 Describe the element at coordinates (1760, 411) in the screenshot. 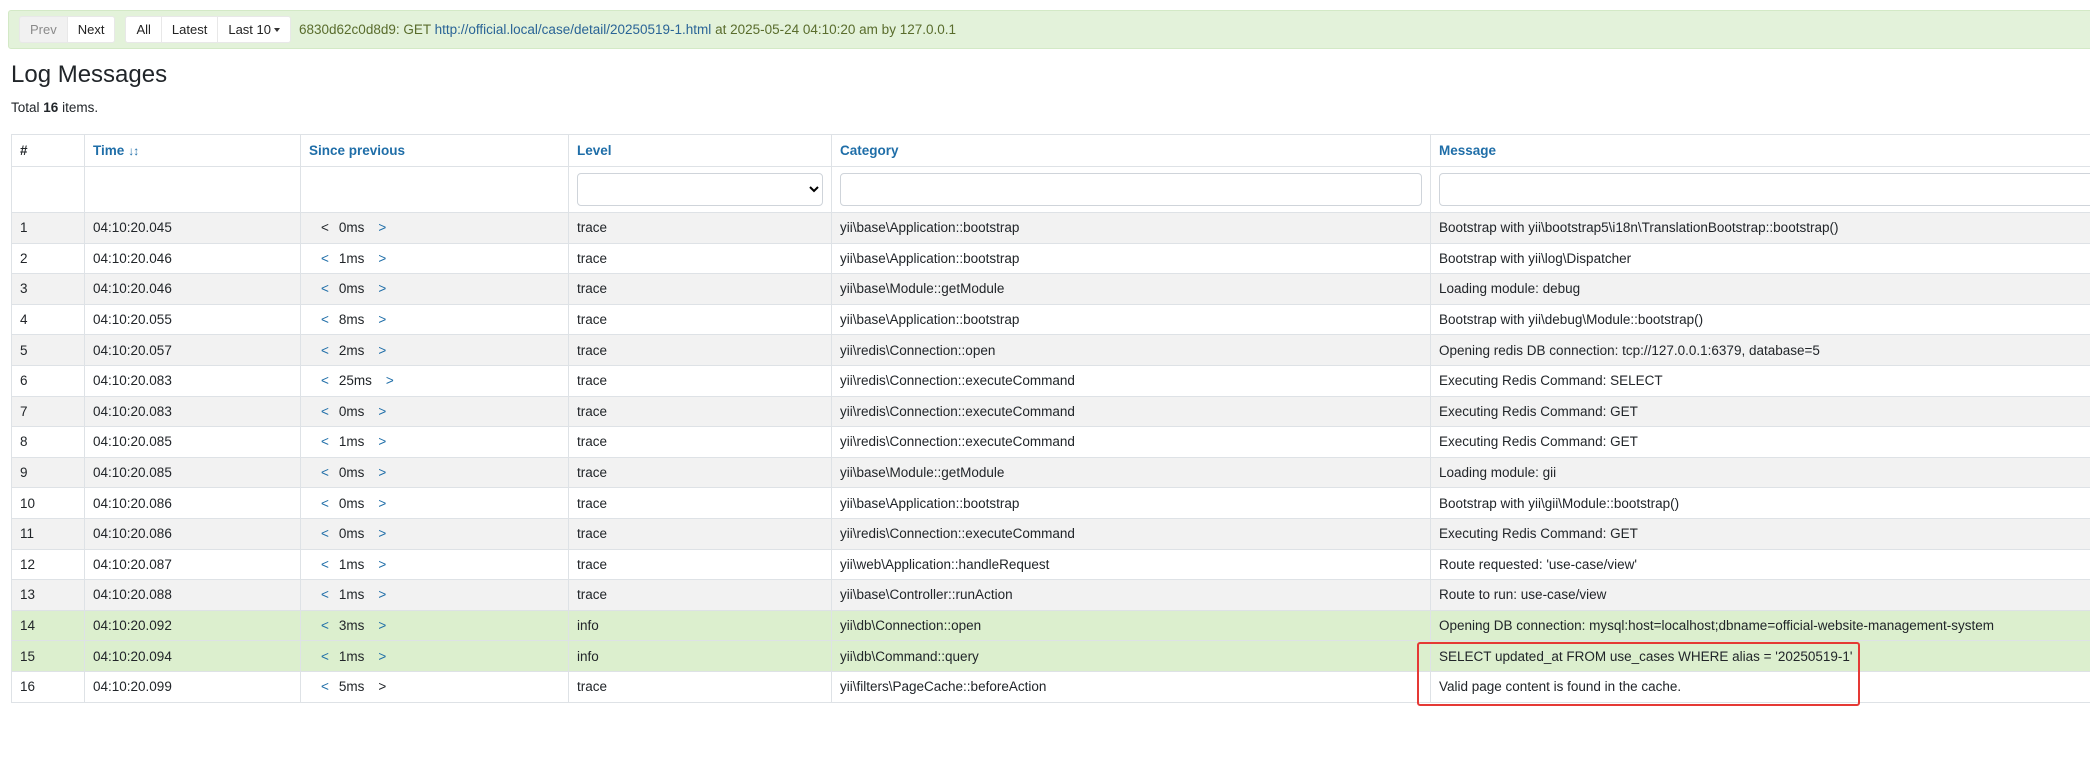

I see `row-message: Executing Redis Command: GET` at that location.